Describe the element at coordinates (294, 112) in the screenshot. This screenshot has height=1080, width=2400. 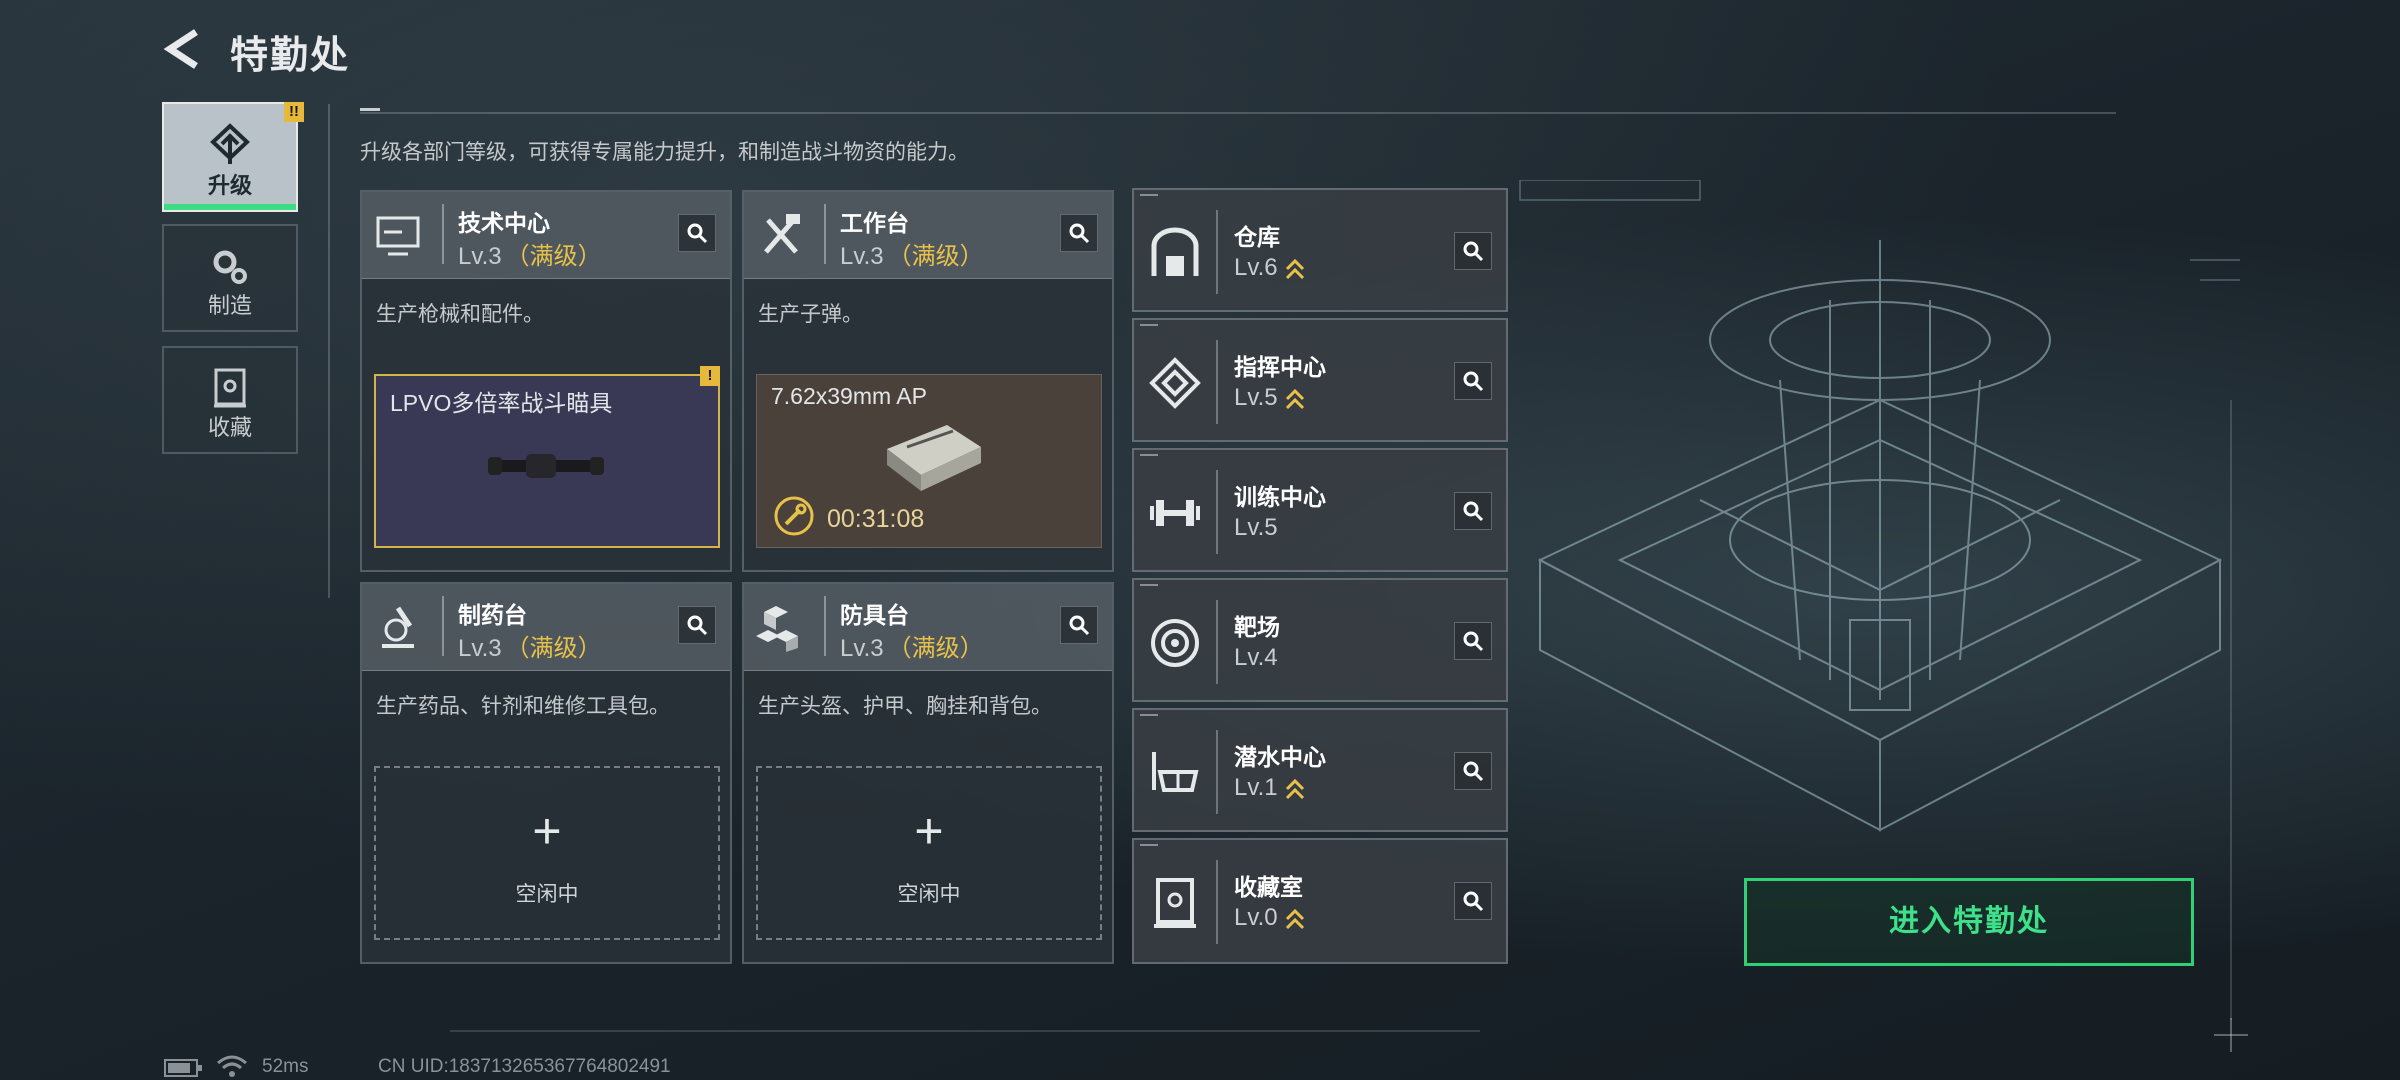
I see `nav-warning-badge: !!` at that location.